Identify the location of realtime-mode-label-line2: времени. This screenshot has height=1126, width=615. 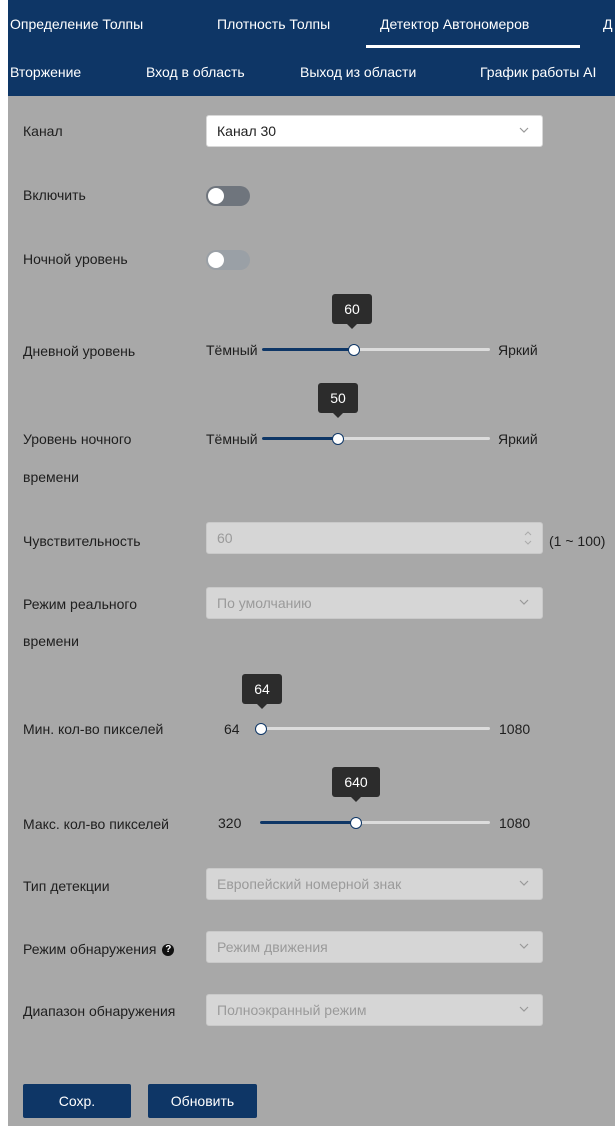
(51, 641).